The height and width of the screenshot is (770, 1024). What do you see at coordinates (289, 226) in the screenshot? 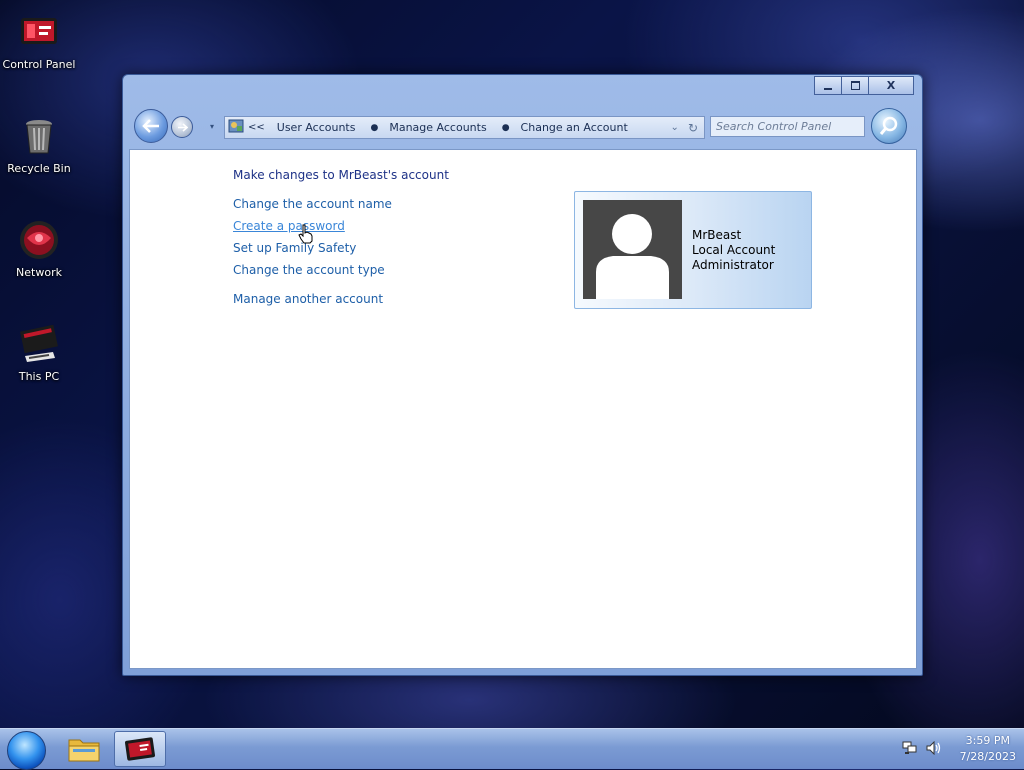
I see `create-password-link: Create a password` at bounding box center [289, 226].